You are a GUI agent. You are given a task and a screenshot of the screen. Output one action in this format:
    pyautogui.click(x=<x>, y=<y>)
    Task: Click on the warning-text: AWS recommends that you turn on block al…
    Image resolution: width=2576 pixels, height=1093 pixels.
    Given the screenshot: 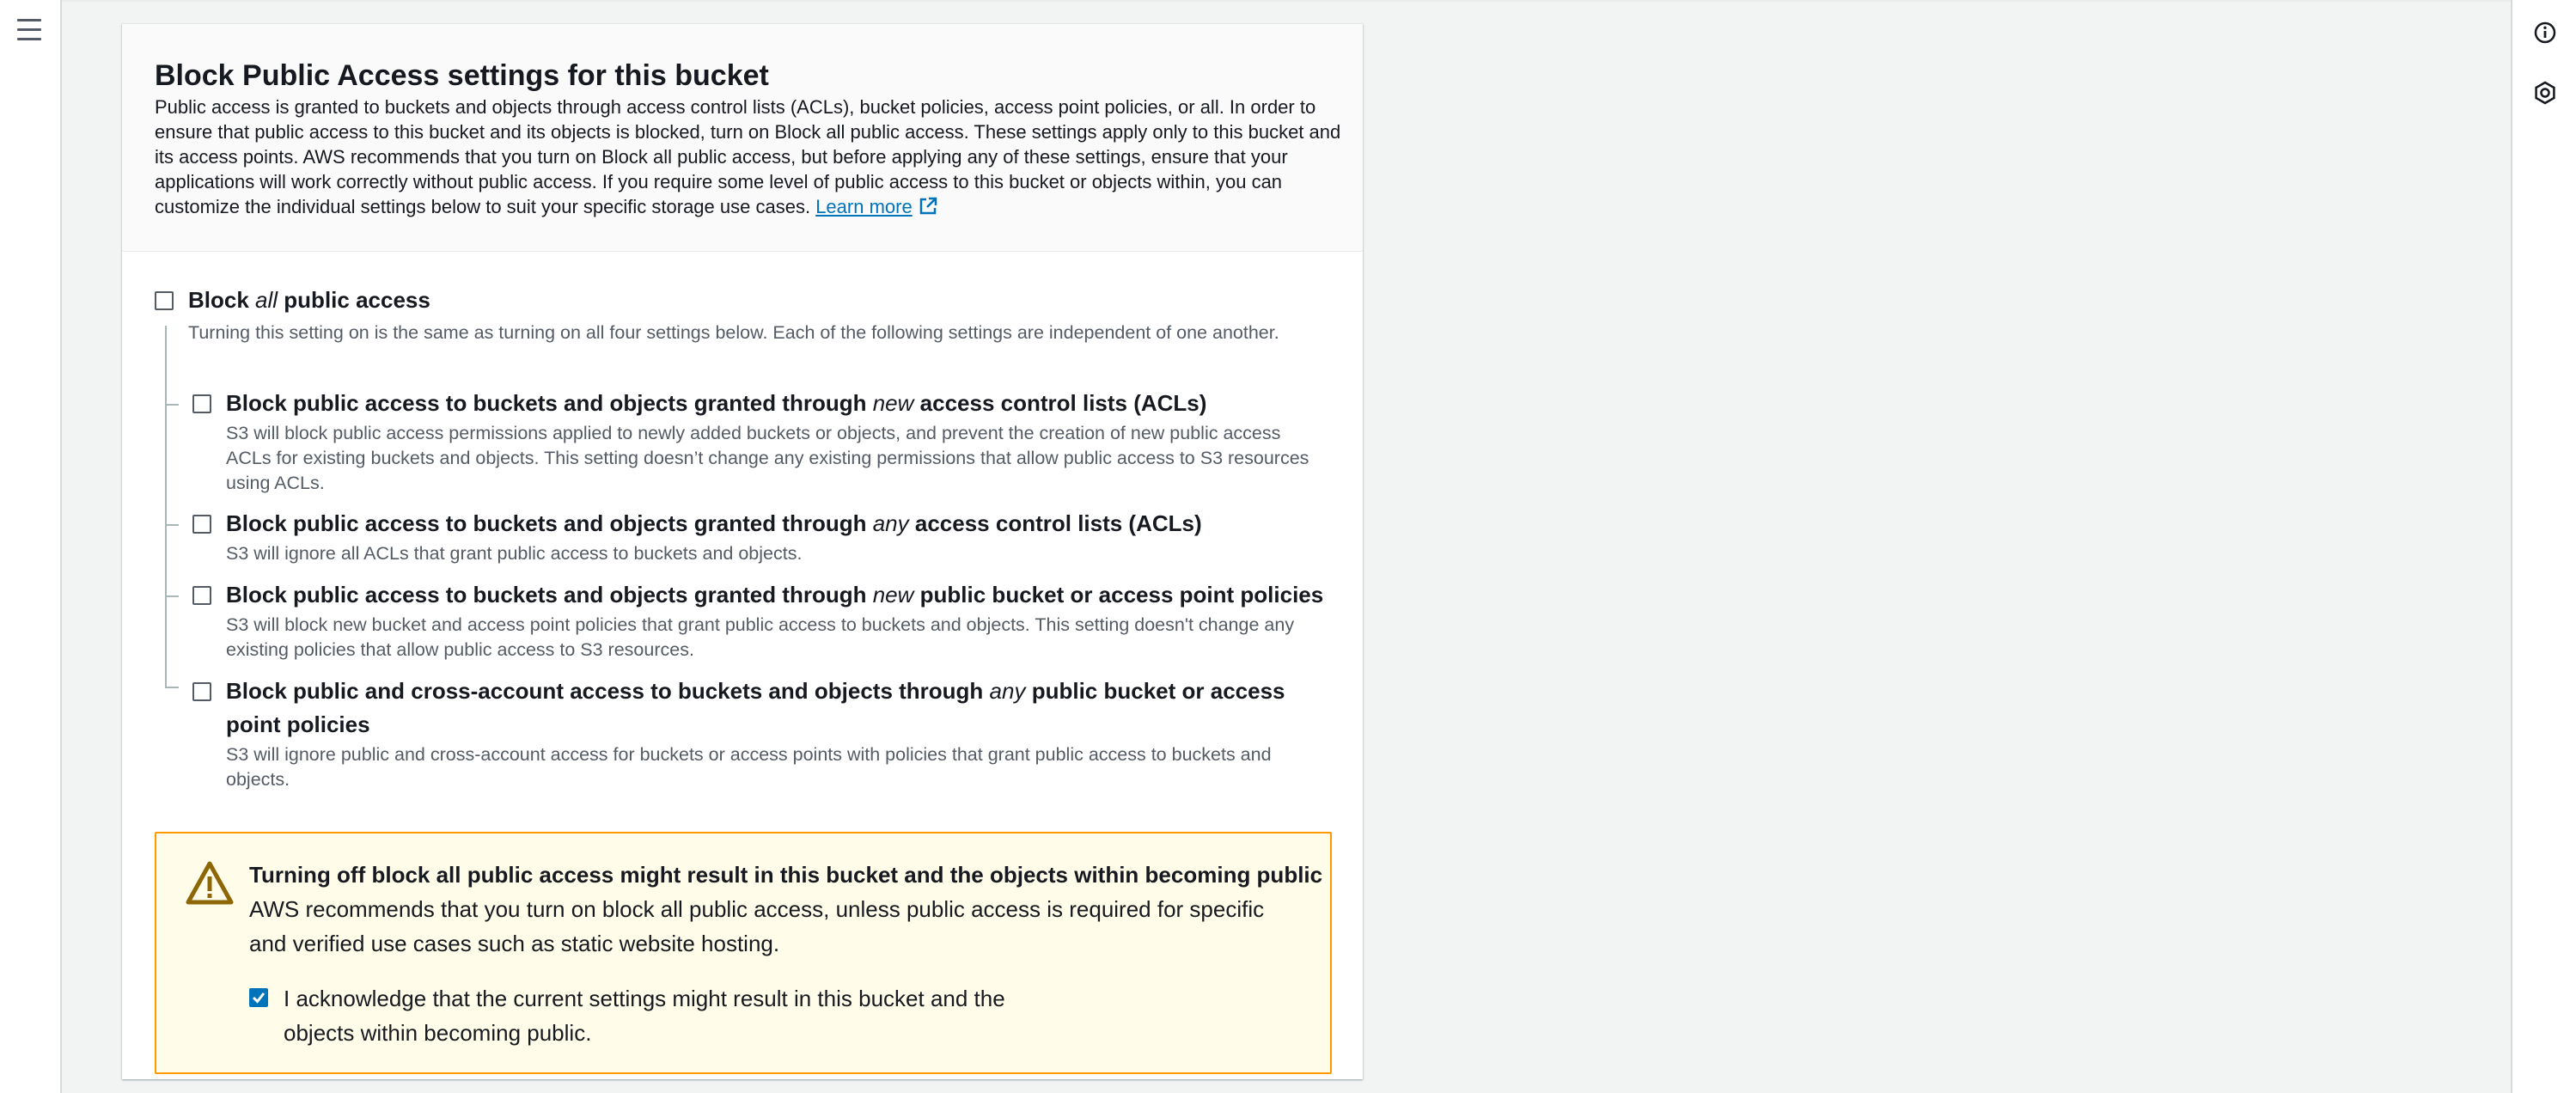 What is the action you would take?
    pyautogui.click(x=757, y=926)
    